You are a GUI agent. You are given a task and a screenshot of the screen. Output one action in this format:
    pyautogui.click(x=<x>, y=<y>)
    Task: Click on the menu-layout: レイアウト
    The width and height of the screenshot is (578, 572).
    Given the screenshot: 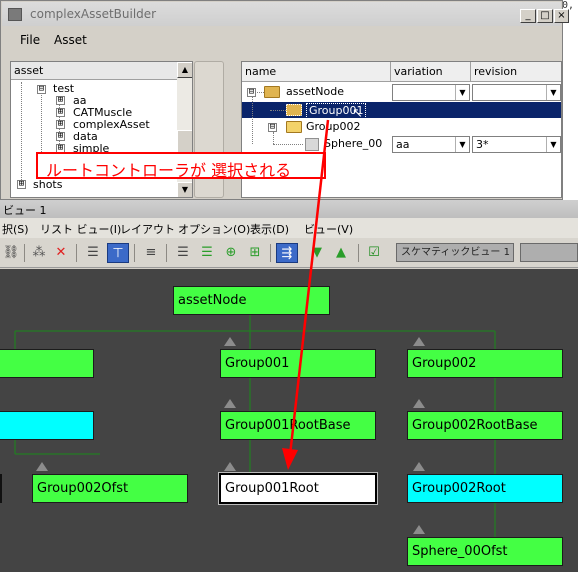 What is the action you would take?
    pyautogui.click(x=147, y=229)
    